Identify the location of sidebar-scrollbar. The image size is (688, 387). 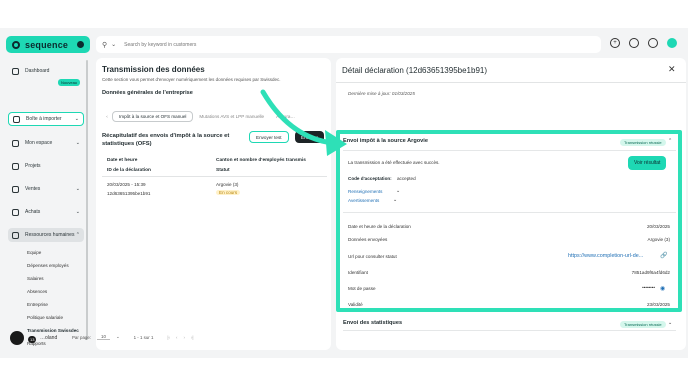
(87, 200).